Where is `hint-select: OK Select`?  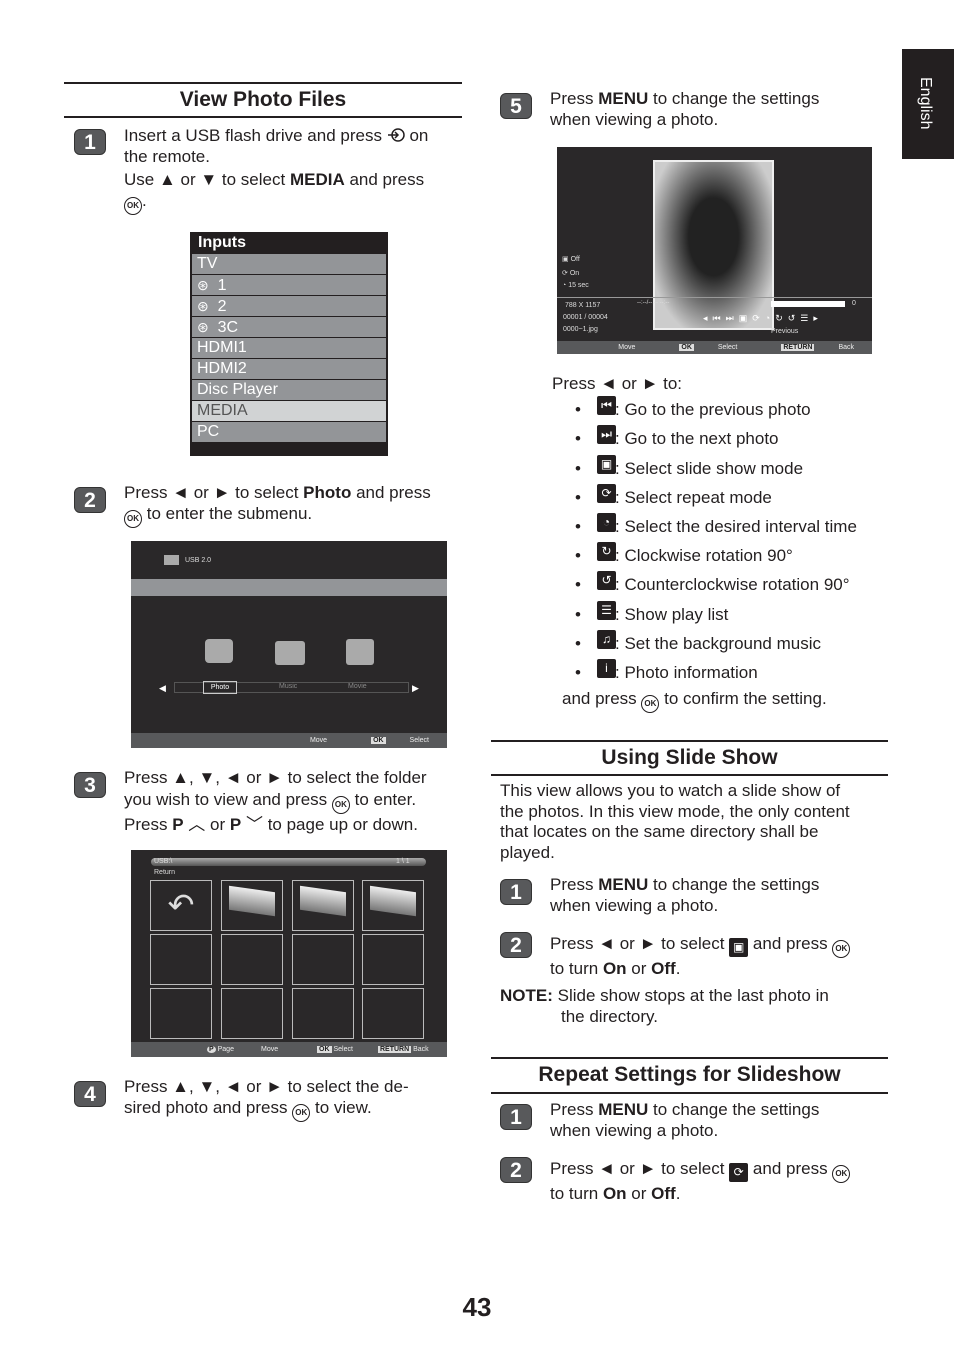
hint-select: OK Select is located at coordinates (335, 1049).